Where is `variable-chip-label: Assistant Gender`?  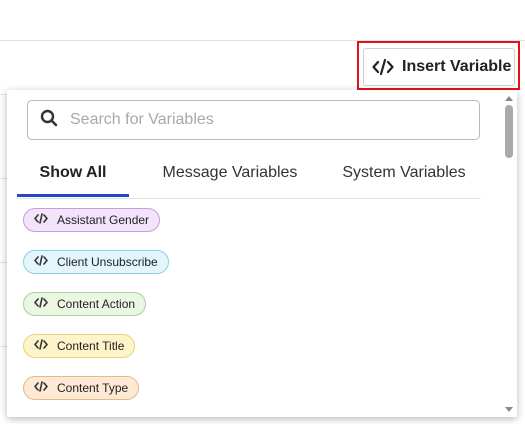 variable-chip-label: Assistant Gender is located at coordinates (103, 220).